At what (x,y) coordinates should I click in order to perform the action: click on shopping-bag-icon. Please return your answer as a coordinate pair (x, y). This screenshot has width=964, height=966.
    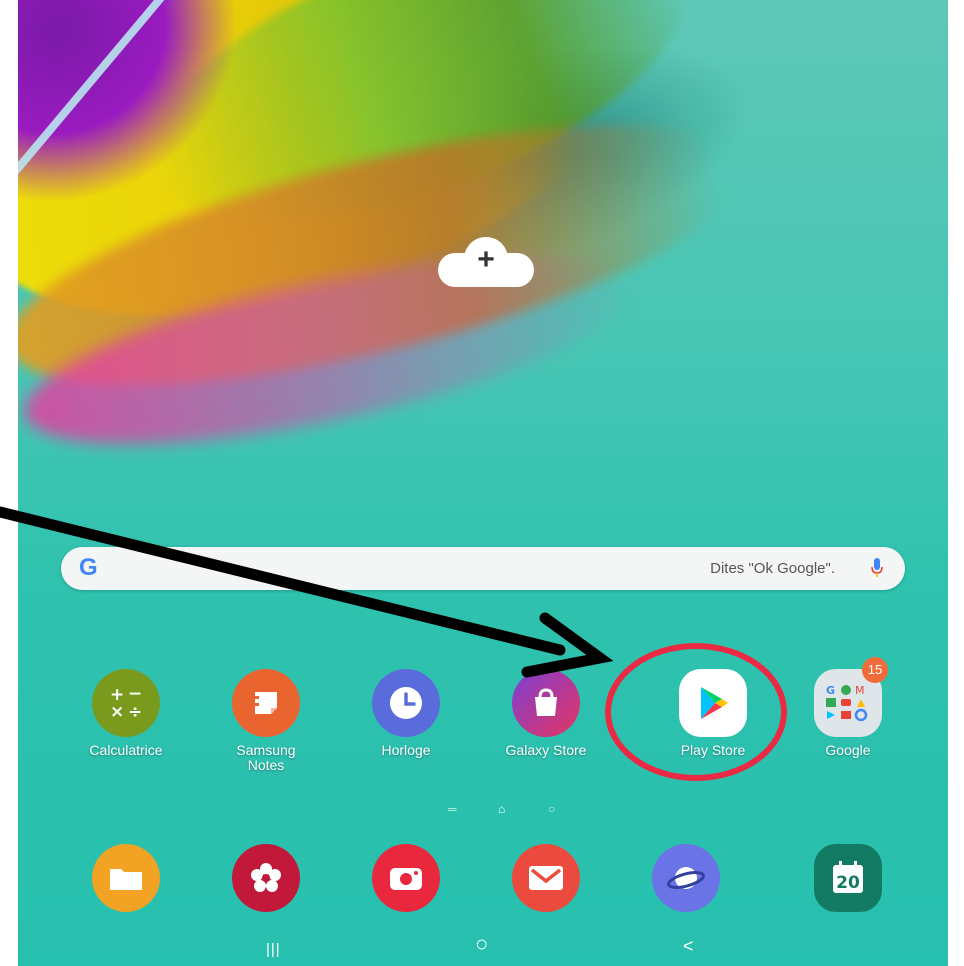
    Looking at the image, I should click on (546, 703).